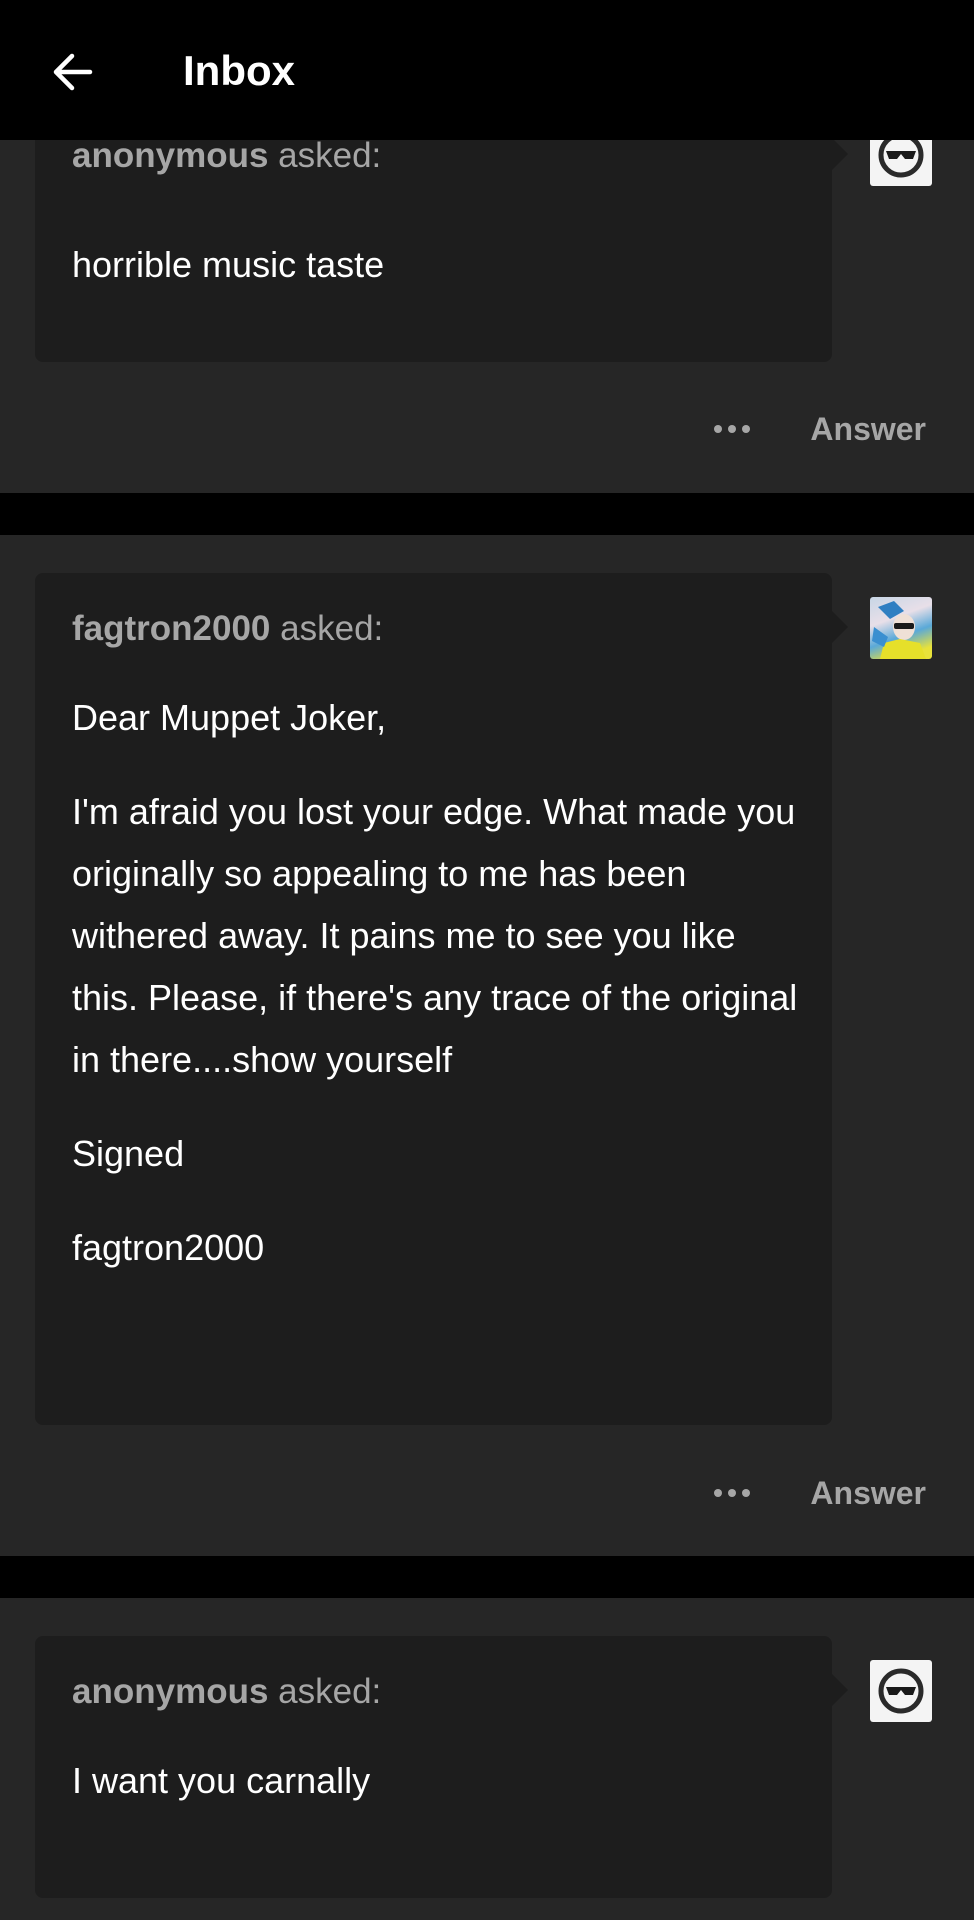  What do you see at coordinates (487, 70) in the screenshot?
I see `top-bar: Inbox` at bounding box center [487, 70].